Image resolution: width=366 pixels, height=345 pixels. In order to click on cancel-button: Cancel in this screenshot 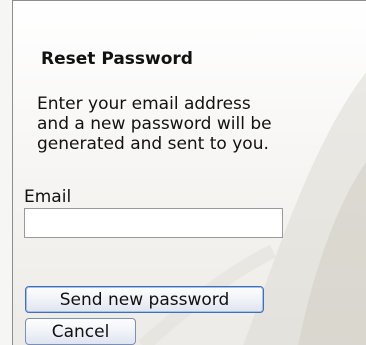, I will do `click(80, 331)`.